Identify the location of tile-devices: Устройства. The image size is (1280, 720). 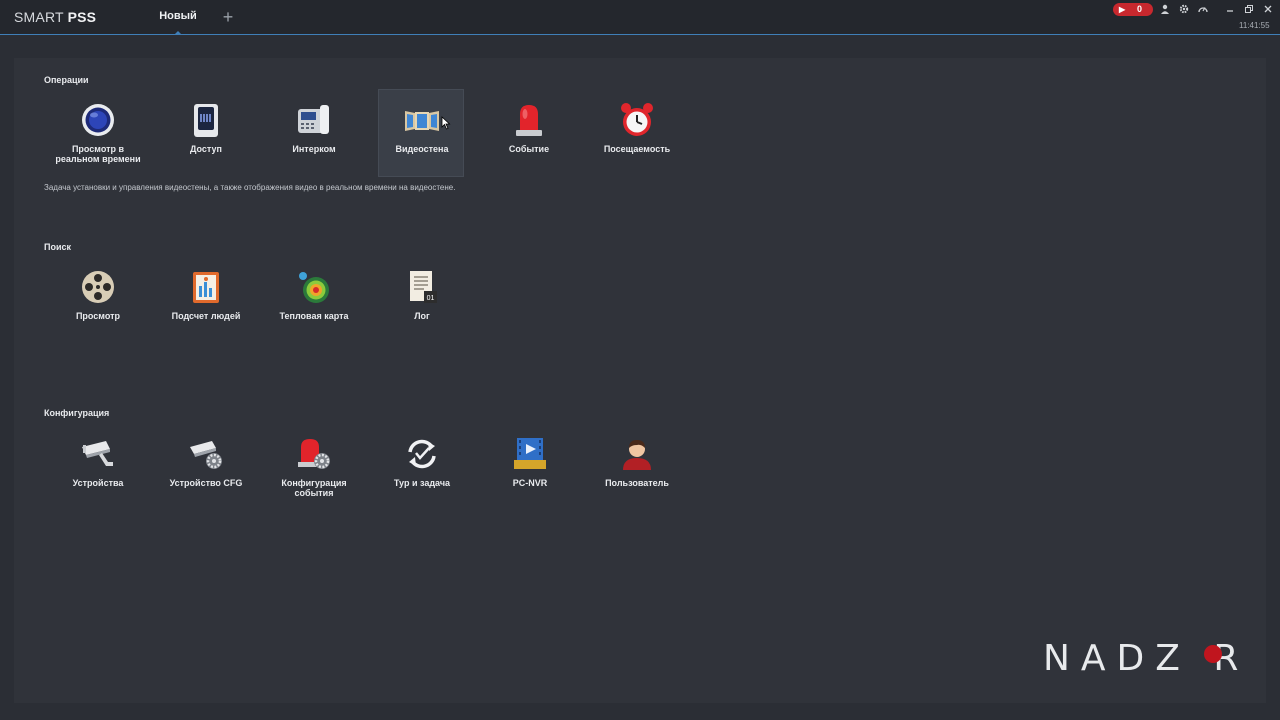
(98, 468).